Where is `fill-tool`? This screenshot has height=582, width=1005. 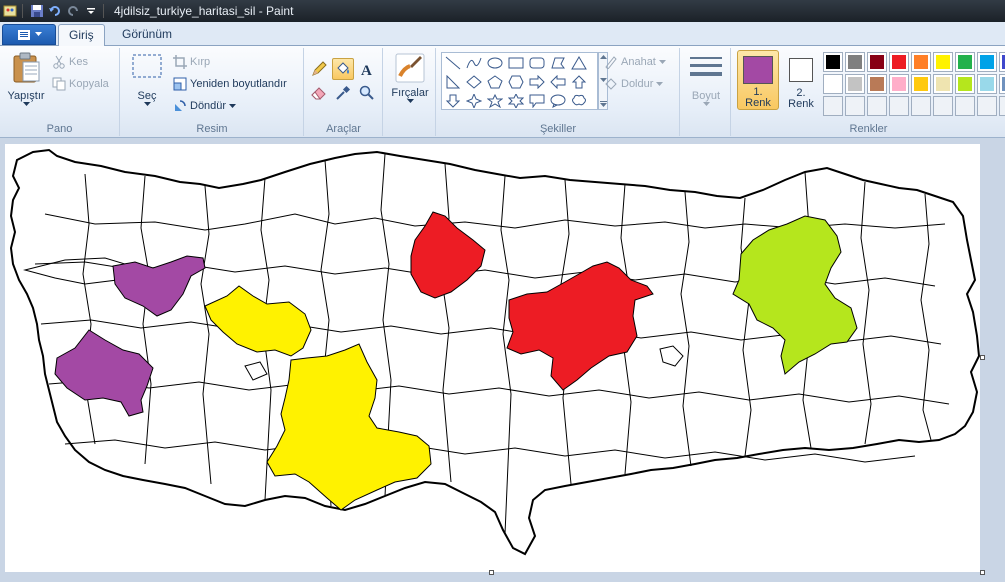 fill-tool is located at coordinates (343, 69).